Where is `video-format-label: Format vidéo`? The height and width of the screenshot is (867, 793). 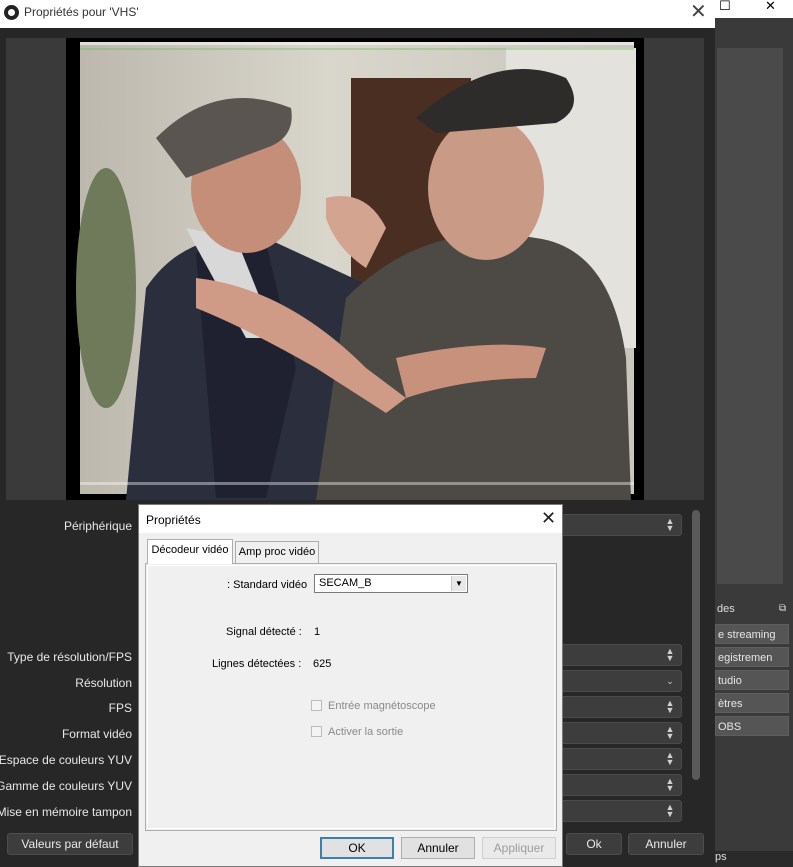 video-format-label: Format vidéo is located at coordinates (96, 734).